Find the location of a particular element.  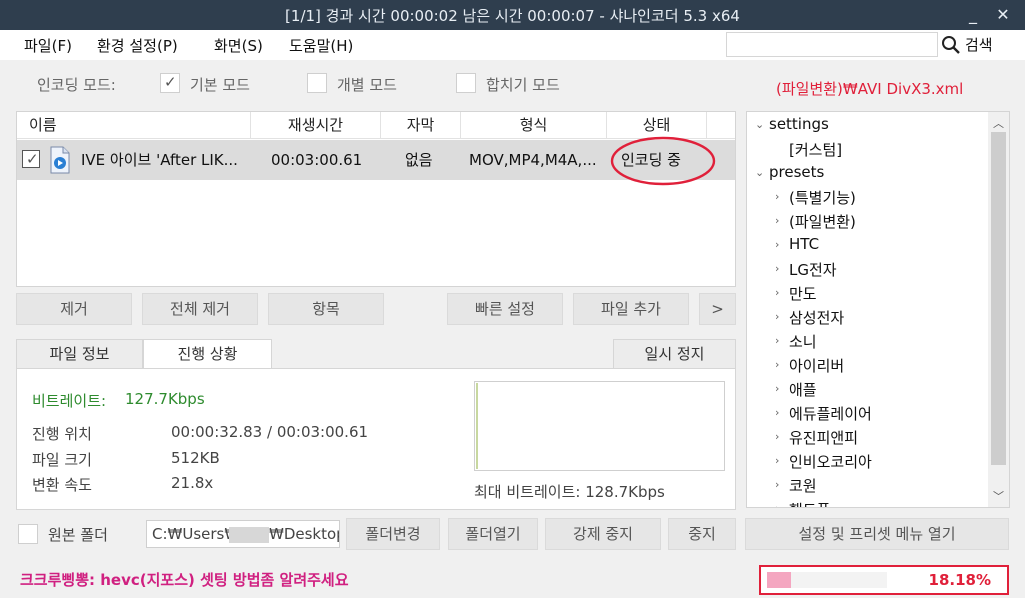

column-format: 형식 is located at coordinates (534, 125).